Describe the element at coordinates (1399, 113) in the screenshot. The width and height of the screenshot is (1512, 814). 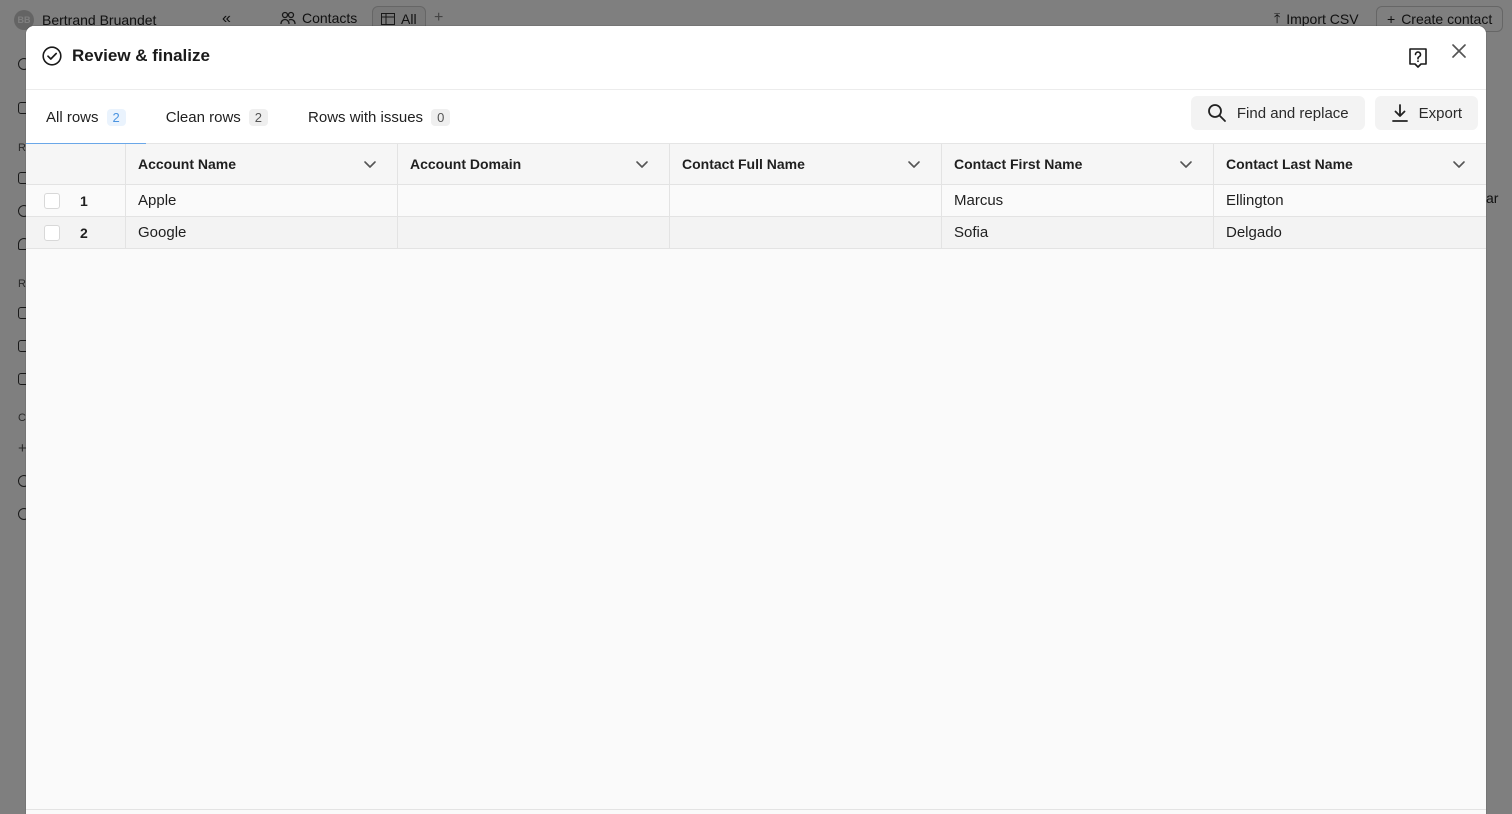
I see `download-icon` at that location.